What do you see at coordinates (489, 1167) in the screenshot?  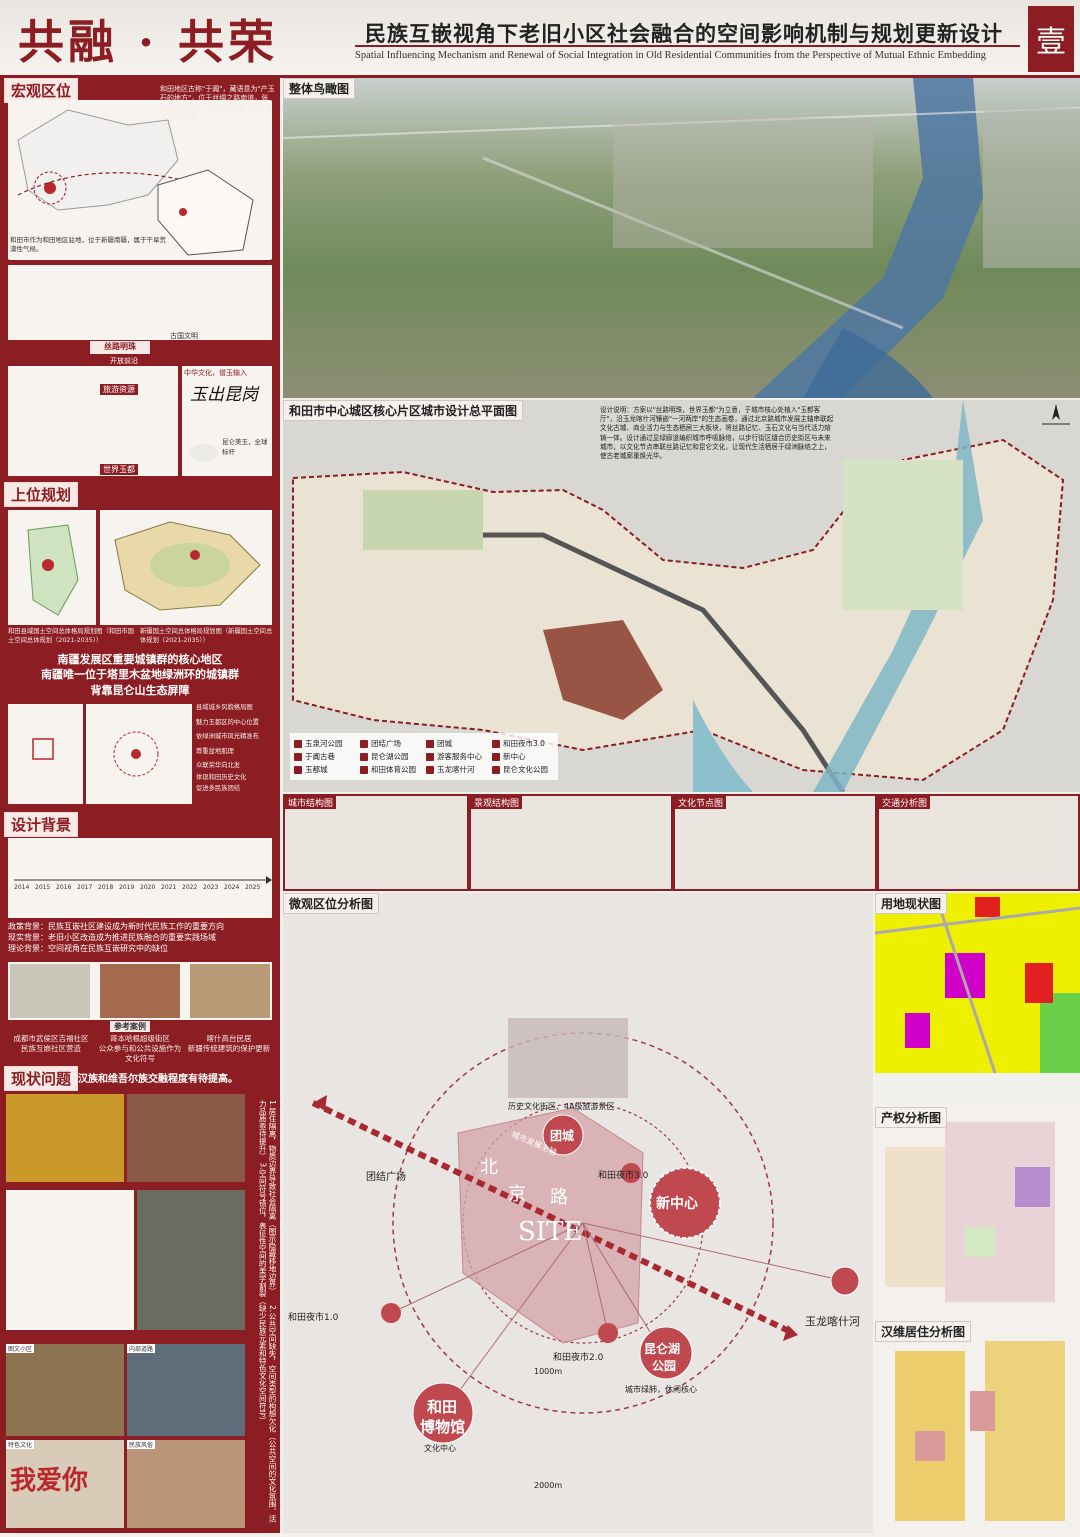 I see `beijing-road-char: 北` at bounding box center [489, 1167].